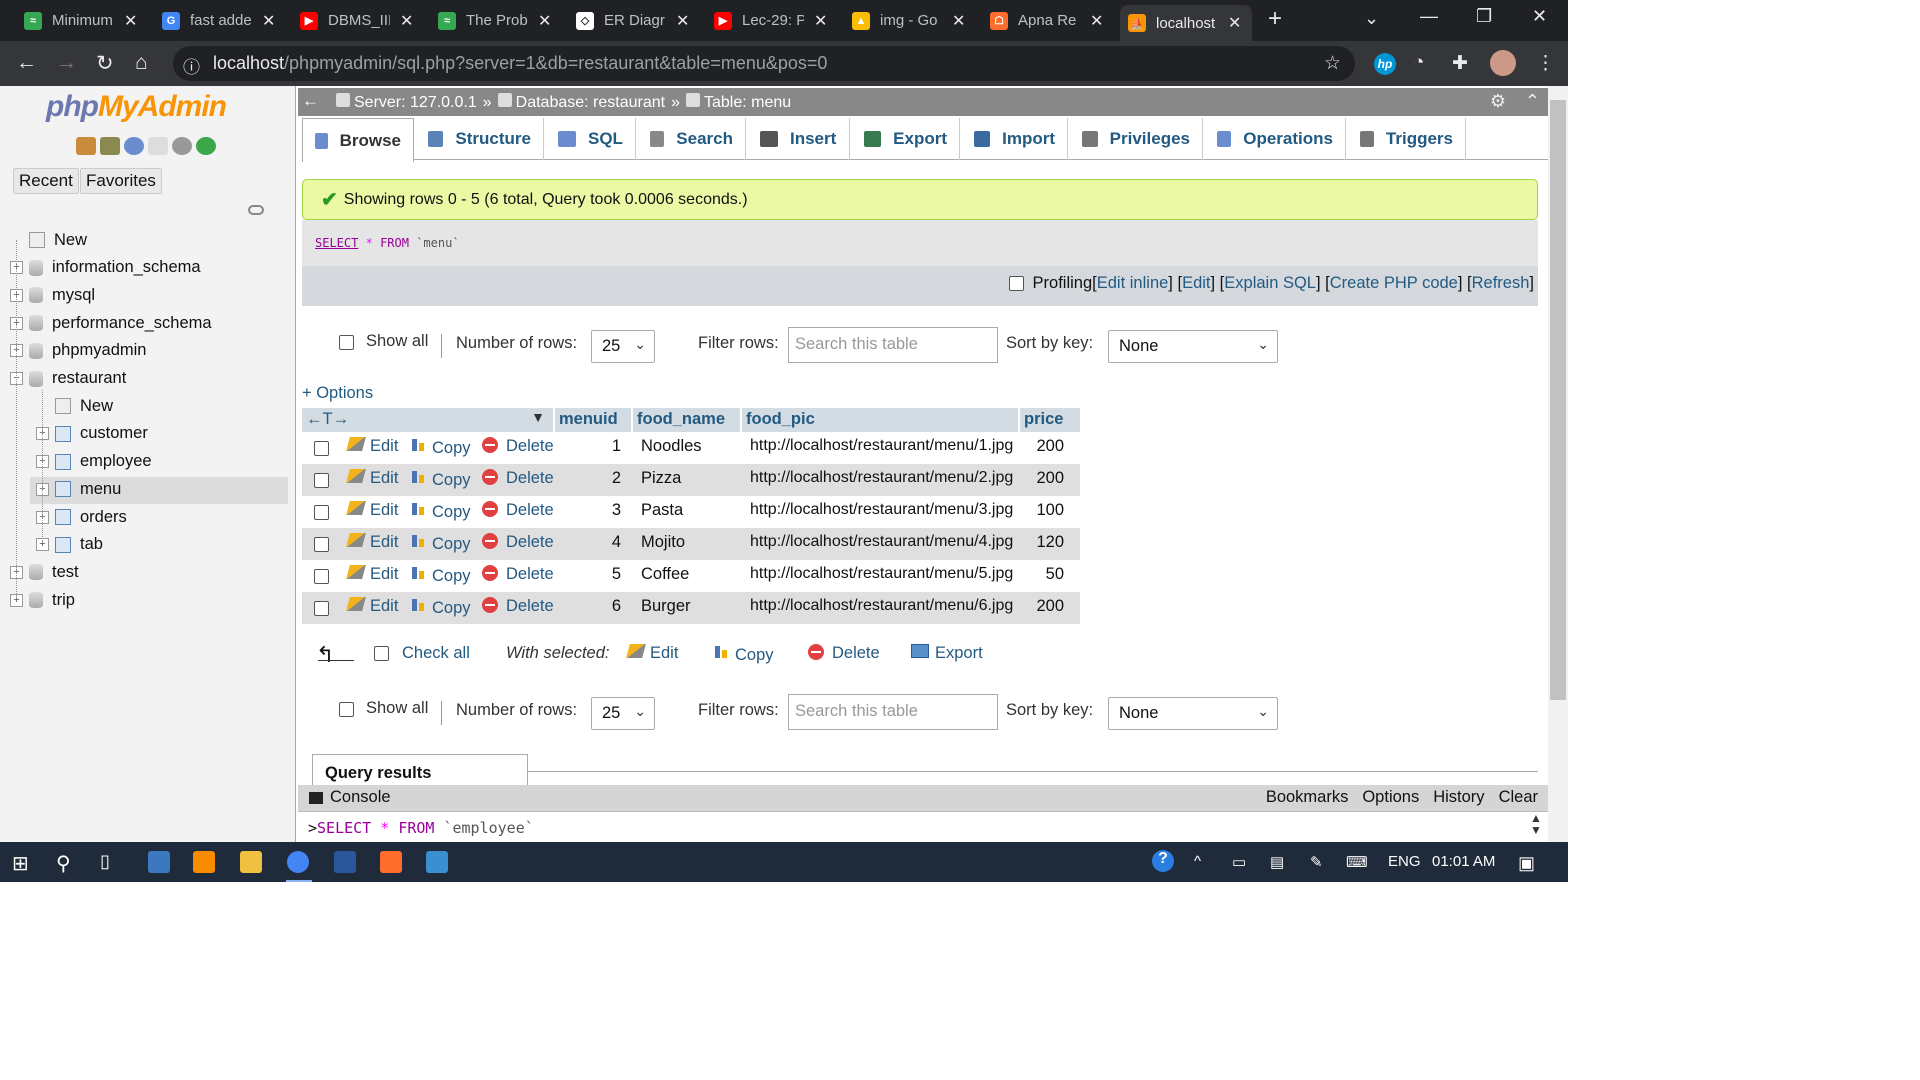 The width and height of the screenshot is (1920, 1080). What do you see at coordinates (1015, 139) in the screenshot?
I see `tab-import: Import` at bounding box center [1015, 139].